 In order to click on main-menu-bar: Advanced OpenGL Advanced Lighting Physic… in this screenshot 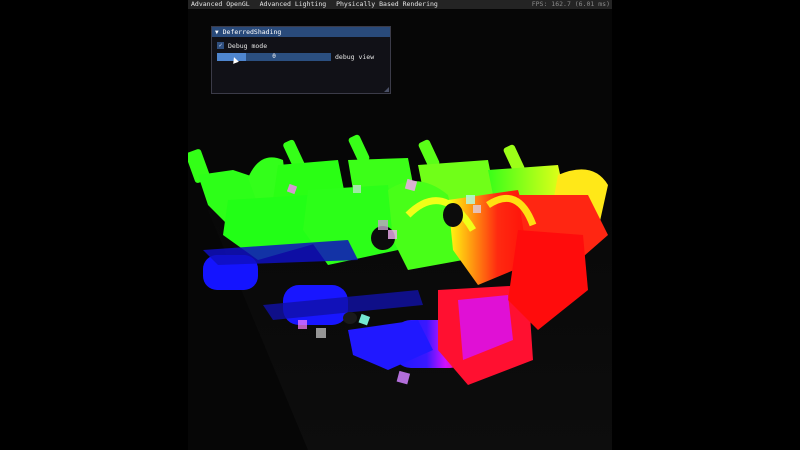, I will do `click(400, 4)`.